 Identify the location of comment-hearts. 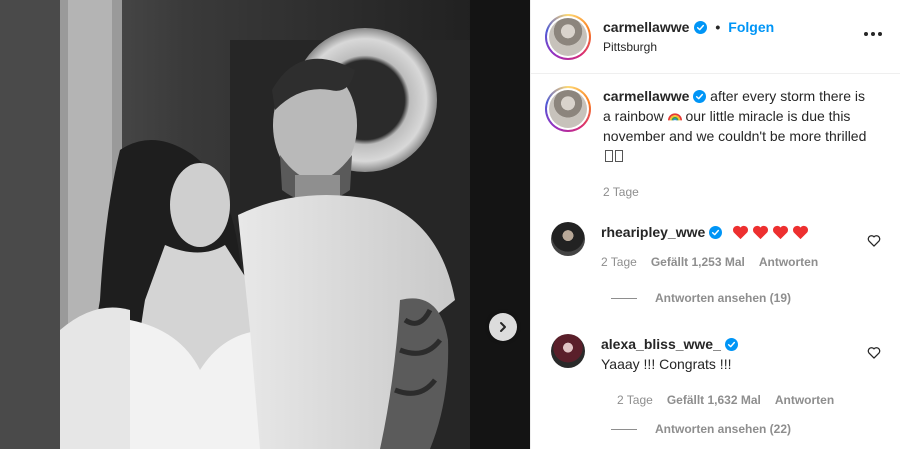
(770, 232).